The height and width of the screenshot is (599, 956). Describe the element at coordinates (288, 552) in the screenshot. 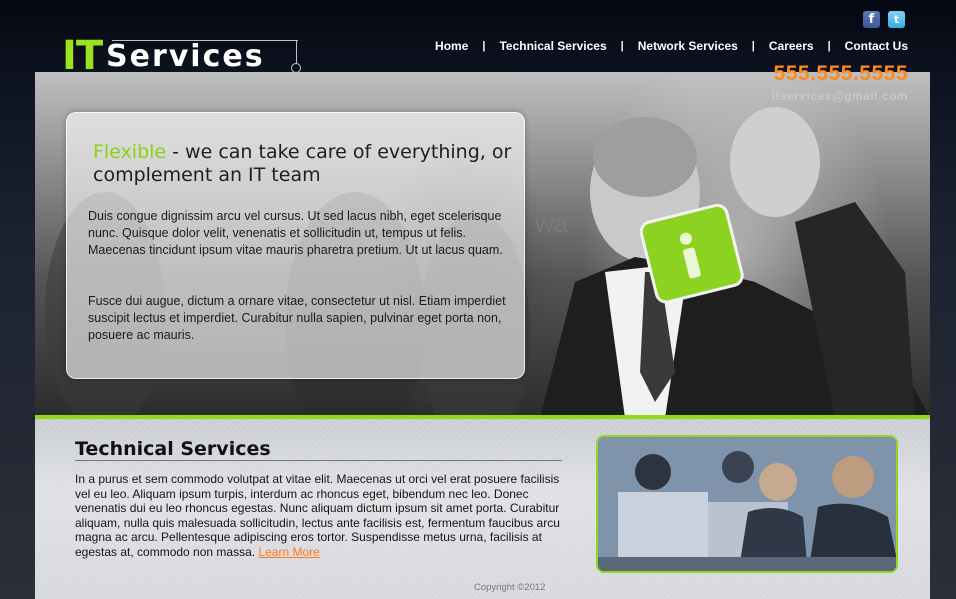

I see `learn-more-link: Learn More` at that location.